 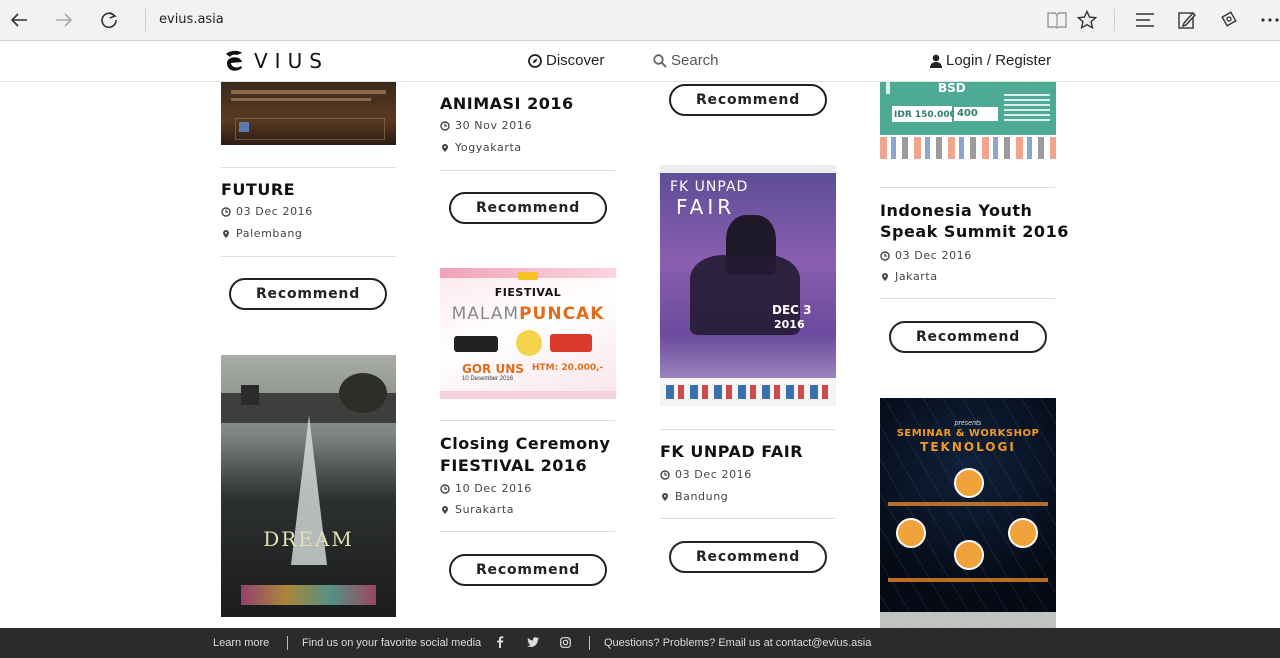 What do you see at coordinates (241, 643) in the screenshot?
I see `learn-more-link: Learn more` at bounding box center [241, 643].